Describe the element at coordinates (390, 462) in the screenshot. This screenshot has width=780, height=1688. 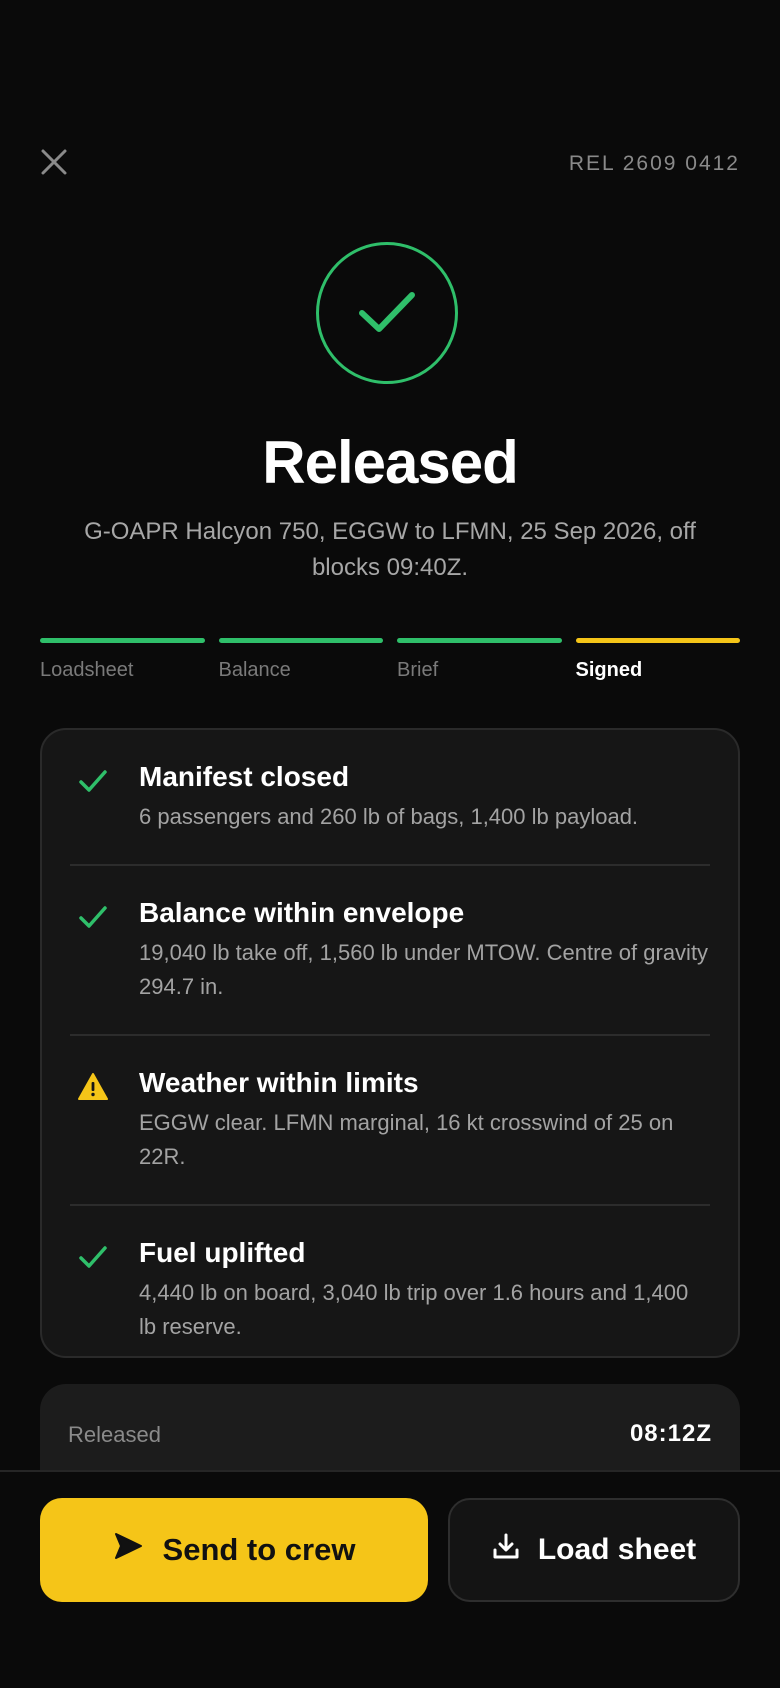
I see `page-title: Released` at that location.